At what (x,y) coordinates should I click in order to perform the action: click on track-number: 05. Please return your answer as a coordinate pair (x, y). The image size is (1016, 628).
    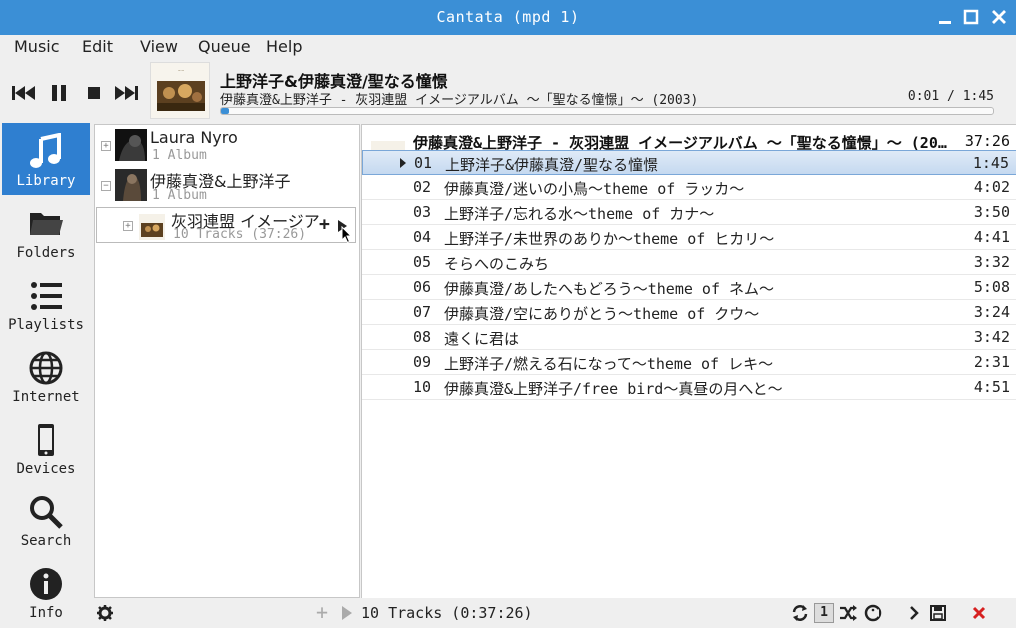
    Looking at the image, I should click on (422, 262).